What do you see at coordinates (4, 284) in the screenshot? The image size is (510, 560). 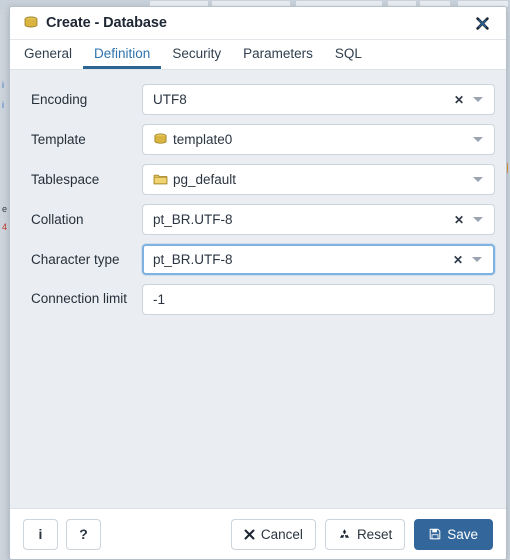 I see `background-left-strip: i i e 4` at bounding box center [4, 284].